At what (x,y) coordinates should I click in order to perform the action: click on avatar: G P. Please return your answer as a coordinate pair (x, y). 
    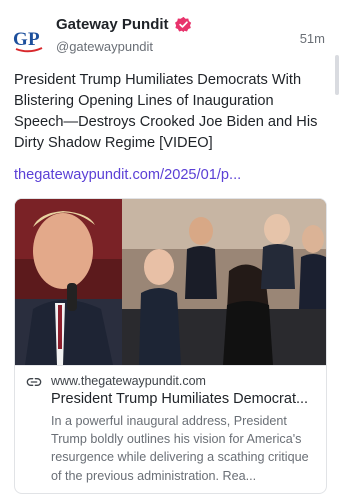
    Looking at the image, I should click on (29, 39).